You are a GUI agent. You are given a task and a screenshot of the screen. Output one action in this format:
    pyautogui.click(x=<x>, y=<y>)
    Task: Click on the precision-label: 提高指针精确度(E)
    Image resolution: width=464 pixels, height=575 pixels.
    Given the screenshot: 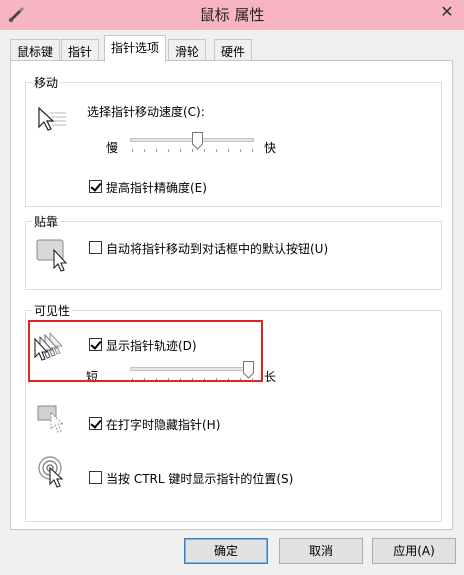 What is the action you would take?
    pyautogui.click(x=156, y=187)
    